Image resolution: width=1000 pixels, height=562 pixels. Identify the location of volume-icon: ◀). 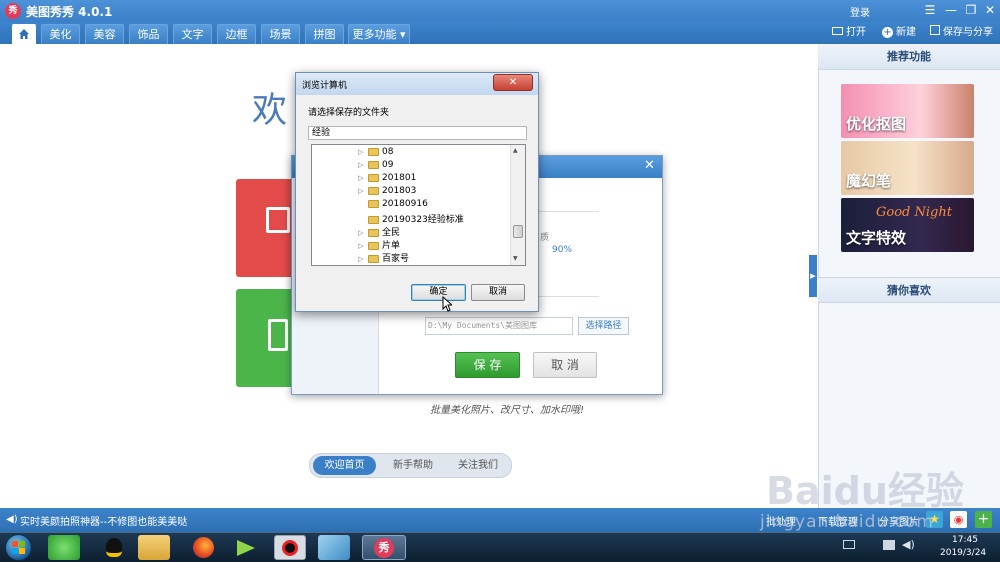
(908, 544).